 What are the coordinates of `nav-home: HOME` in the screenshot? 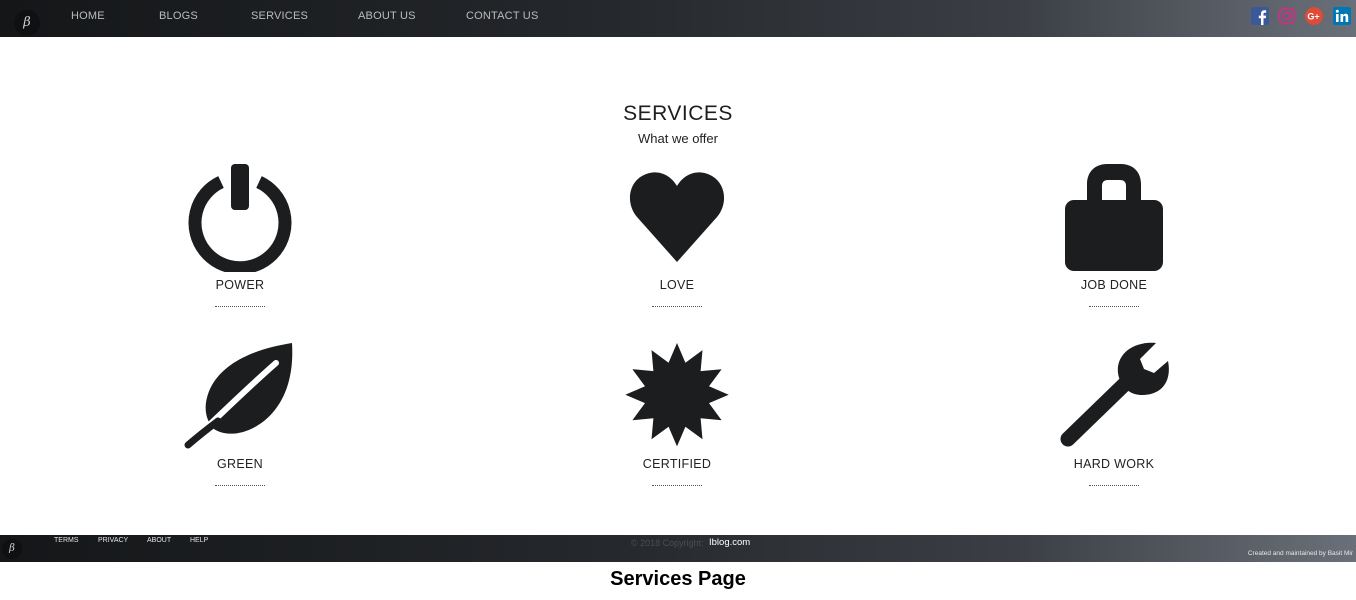 It's located at (88, 16).